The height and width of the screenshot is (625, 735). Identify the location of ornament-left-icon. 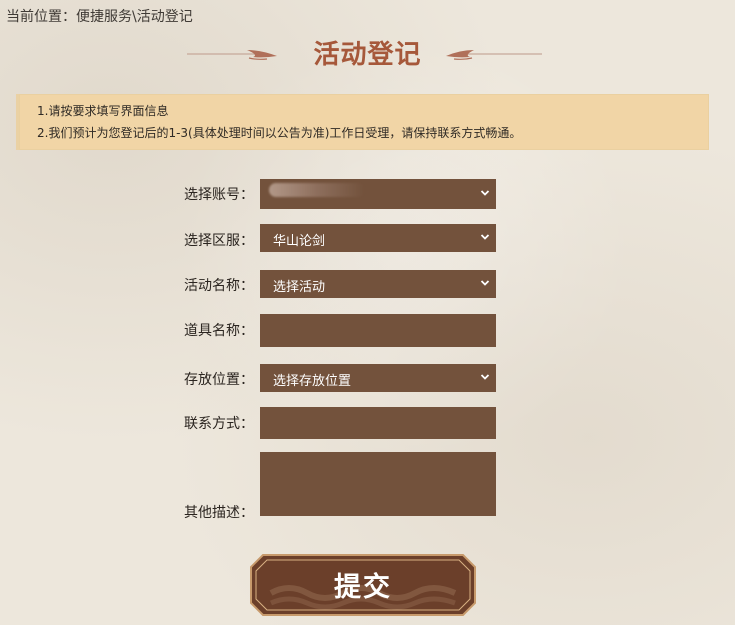
(232, 55).